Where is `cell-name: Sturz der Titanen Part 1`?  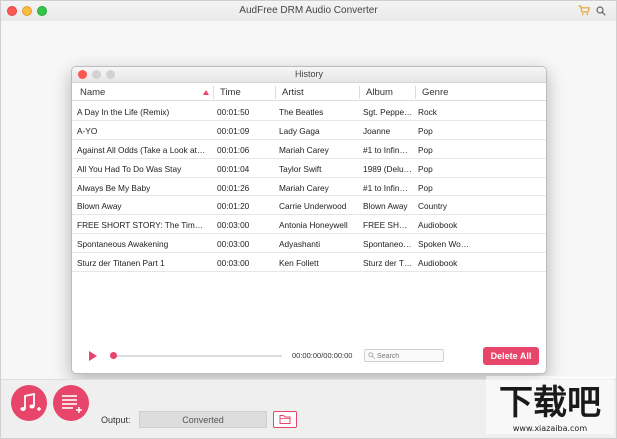 cell-name: Sturz der Titanen Part 1 is located at coordinates (121, 263).